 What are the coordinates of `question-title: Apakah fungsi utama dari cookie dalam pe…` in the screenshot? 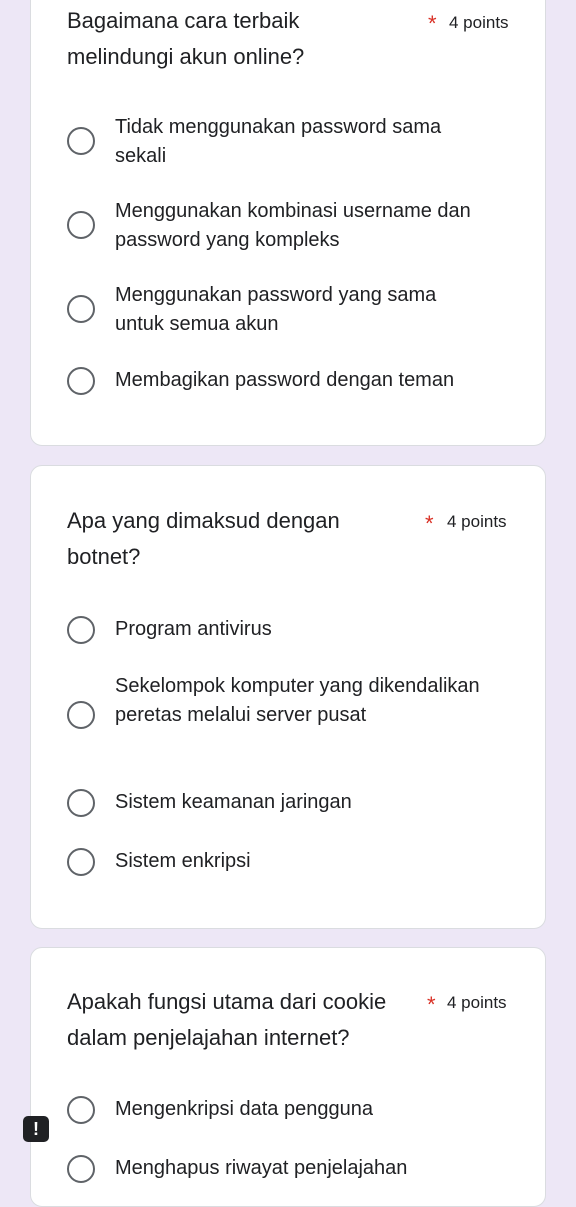 It's located at (227, 1019).